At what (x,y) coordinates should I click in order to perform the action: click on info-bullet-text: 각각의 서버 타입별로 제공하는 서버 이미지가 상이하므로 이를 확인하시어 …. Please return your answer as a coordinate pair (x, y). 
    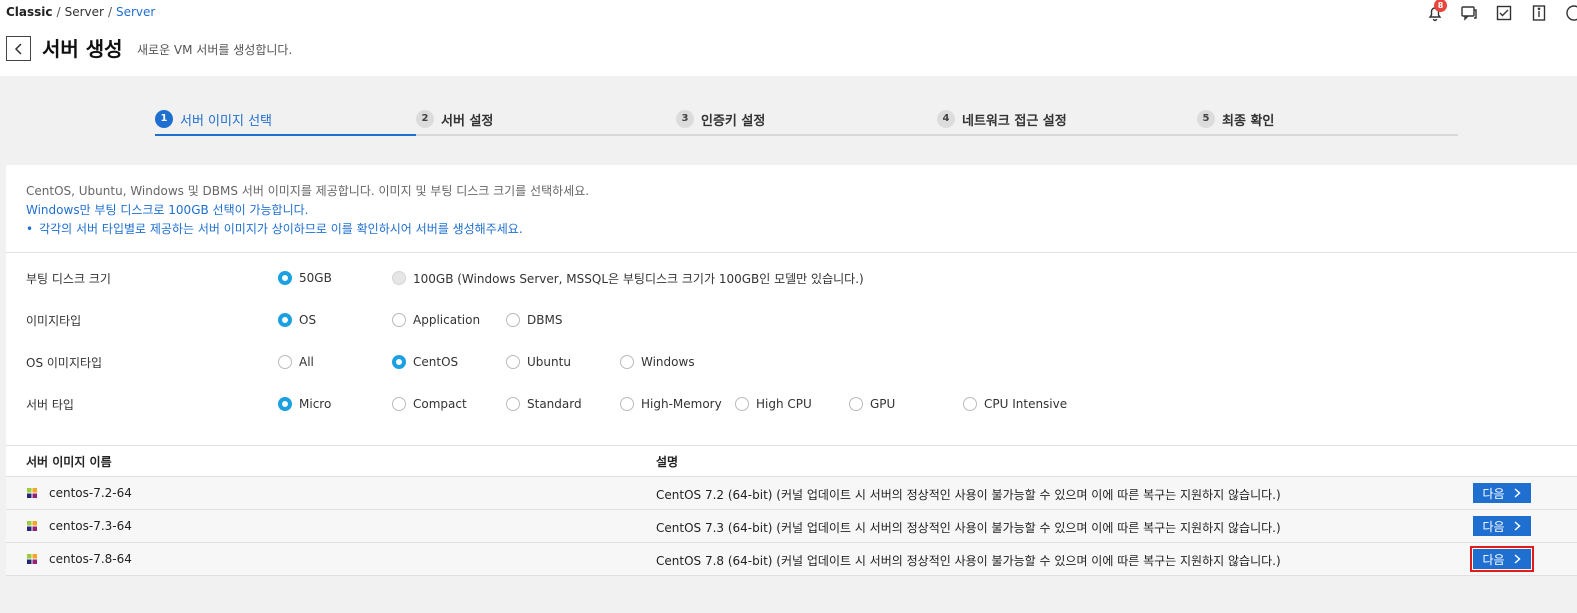
    Looking at the image, I should click on (281, 229).